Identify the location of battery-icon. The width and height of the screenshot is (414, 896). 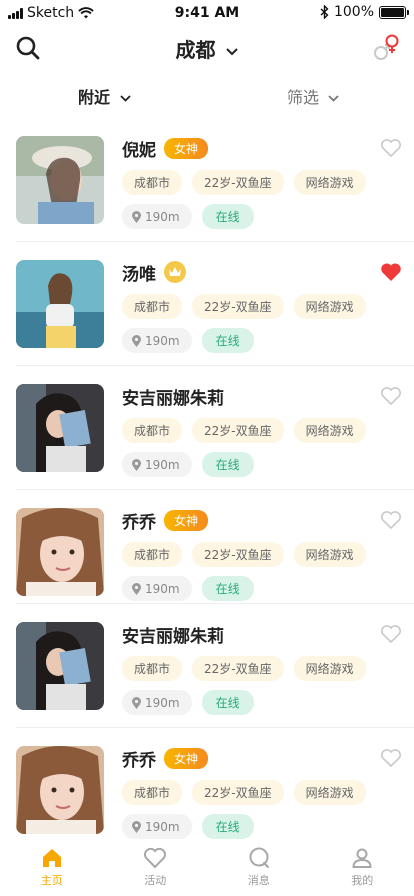
(394, 12).